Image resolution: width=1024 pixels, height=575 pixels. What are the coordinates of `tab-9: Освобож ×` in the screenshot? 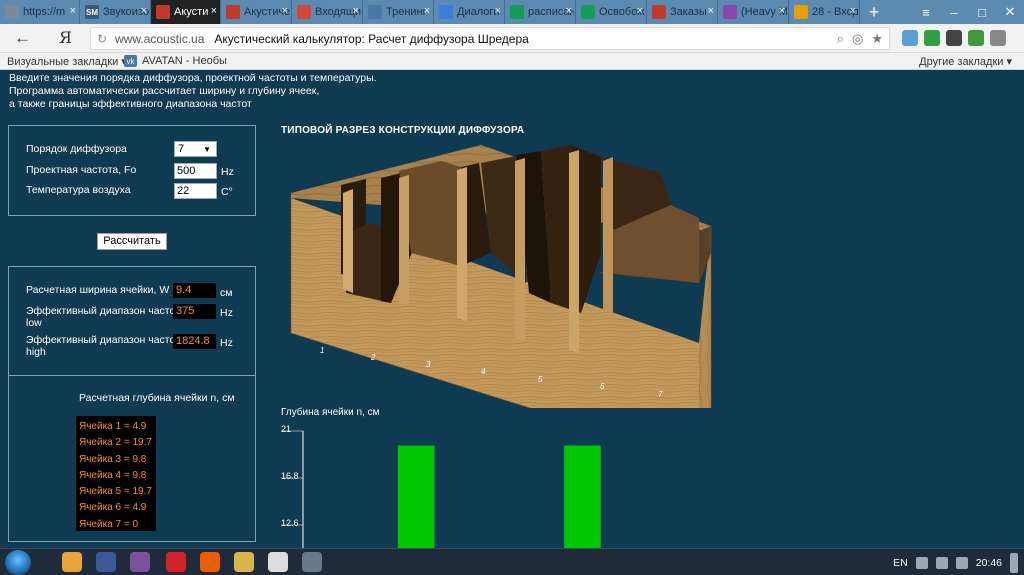 It's located at (611, 12).